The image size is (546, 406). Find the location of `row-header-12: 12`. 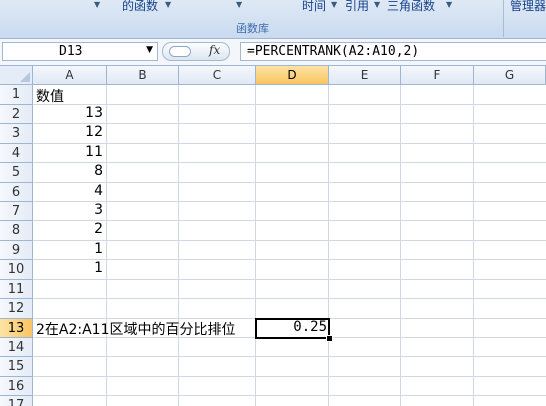

row-header-12: 12 is located at coordinates (16, 309).